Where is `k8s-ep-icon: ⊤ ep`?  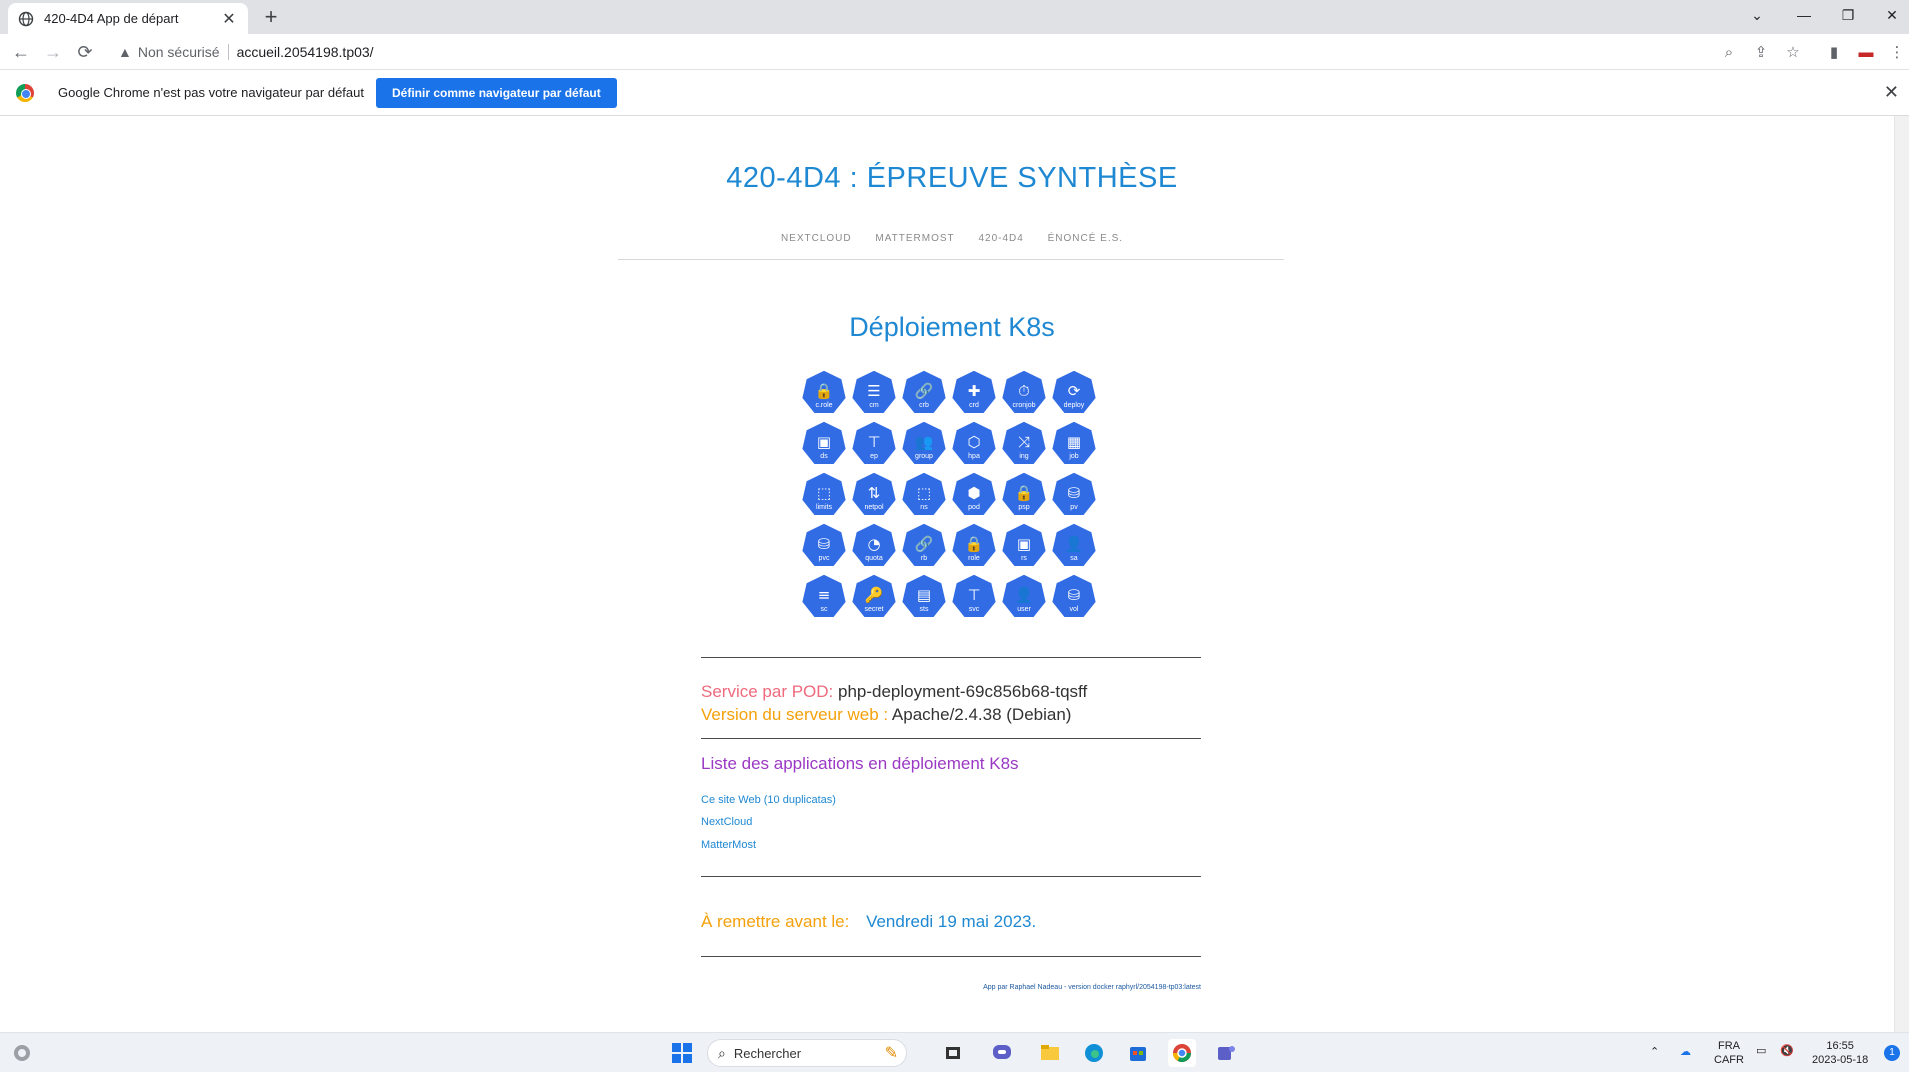 k8s-ep-icon: ⊤ ep is located at coordinates (874, 443).